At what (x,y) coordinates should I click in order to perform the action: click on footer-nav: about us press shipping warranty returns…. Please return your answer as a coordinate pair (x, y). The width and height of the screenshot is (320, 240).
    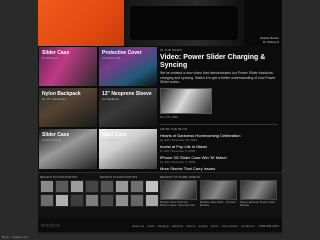
    Looking at the image, I should click on (206, 226).